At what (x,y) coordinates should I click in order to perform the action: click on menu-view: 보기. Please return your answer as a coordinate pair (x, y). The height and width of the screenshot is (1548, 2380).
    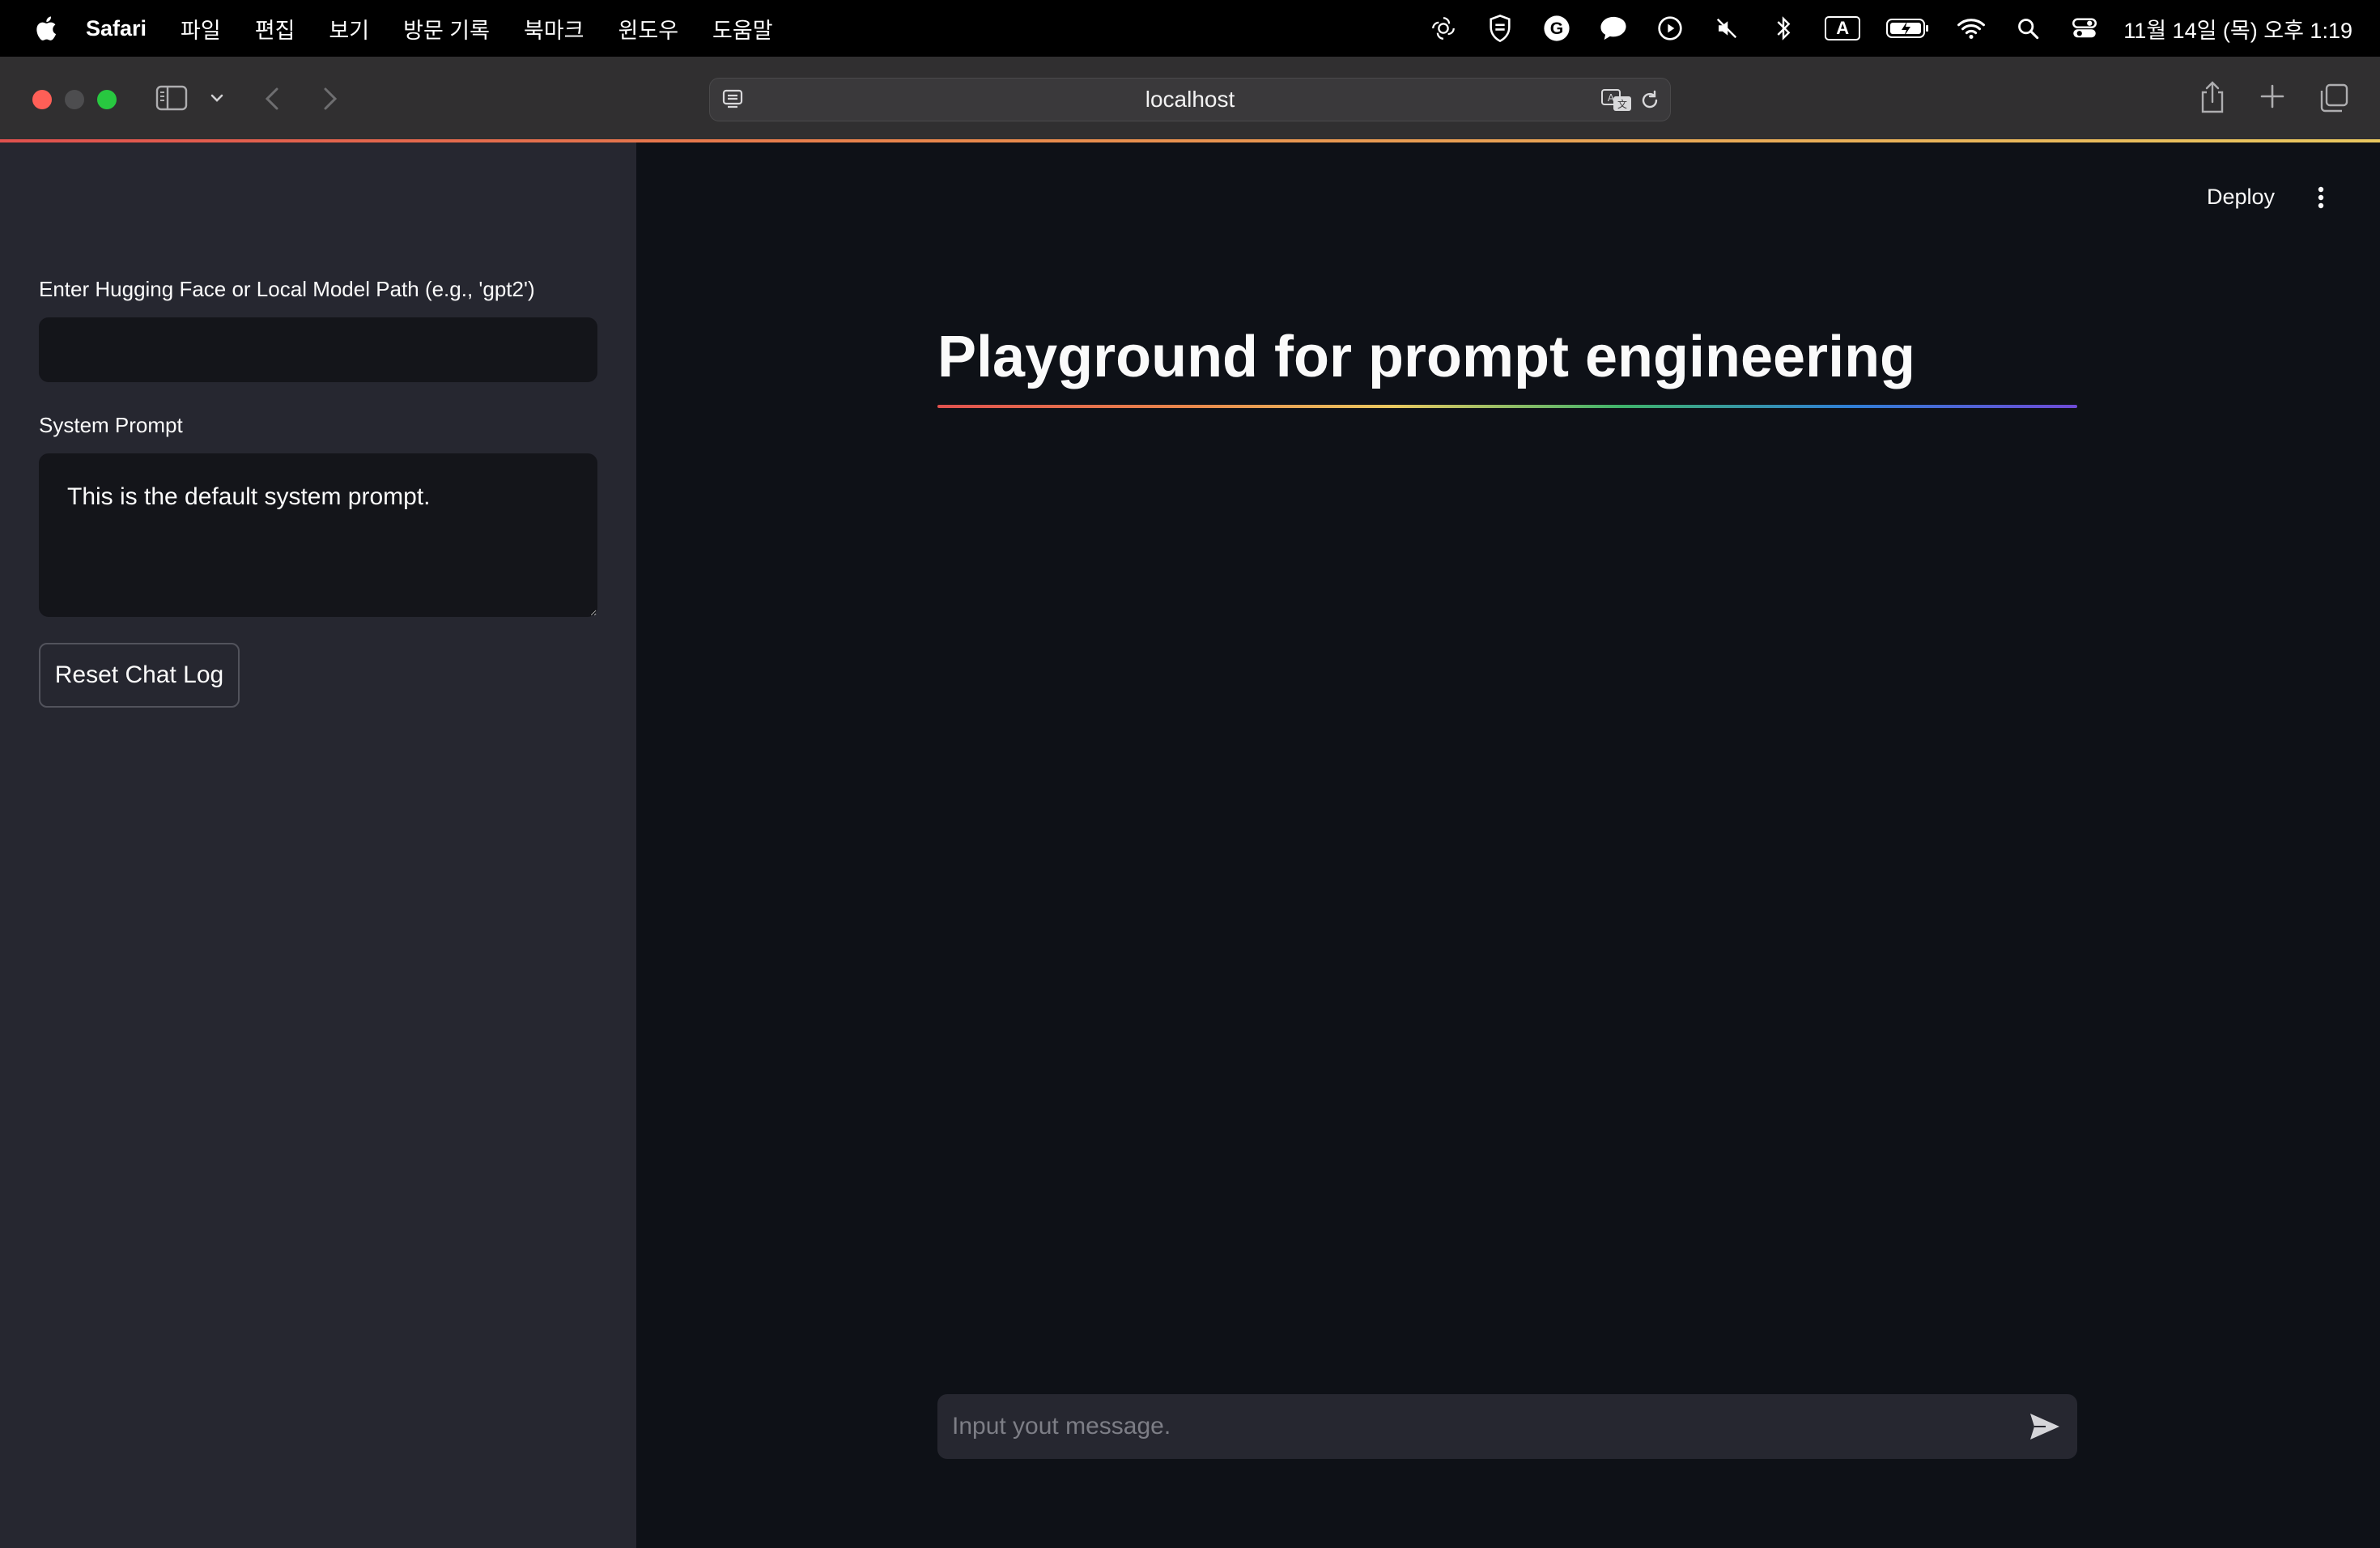
    Looking at the image, I should click on (349, 29).